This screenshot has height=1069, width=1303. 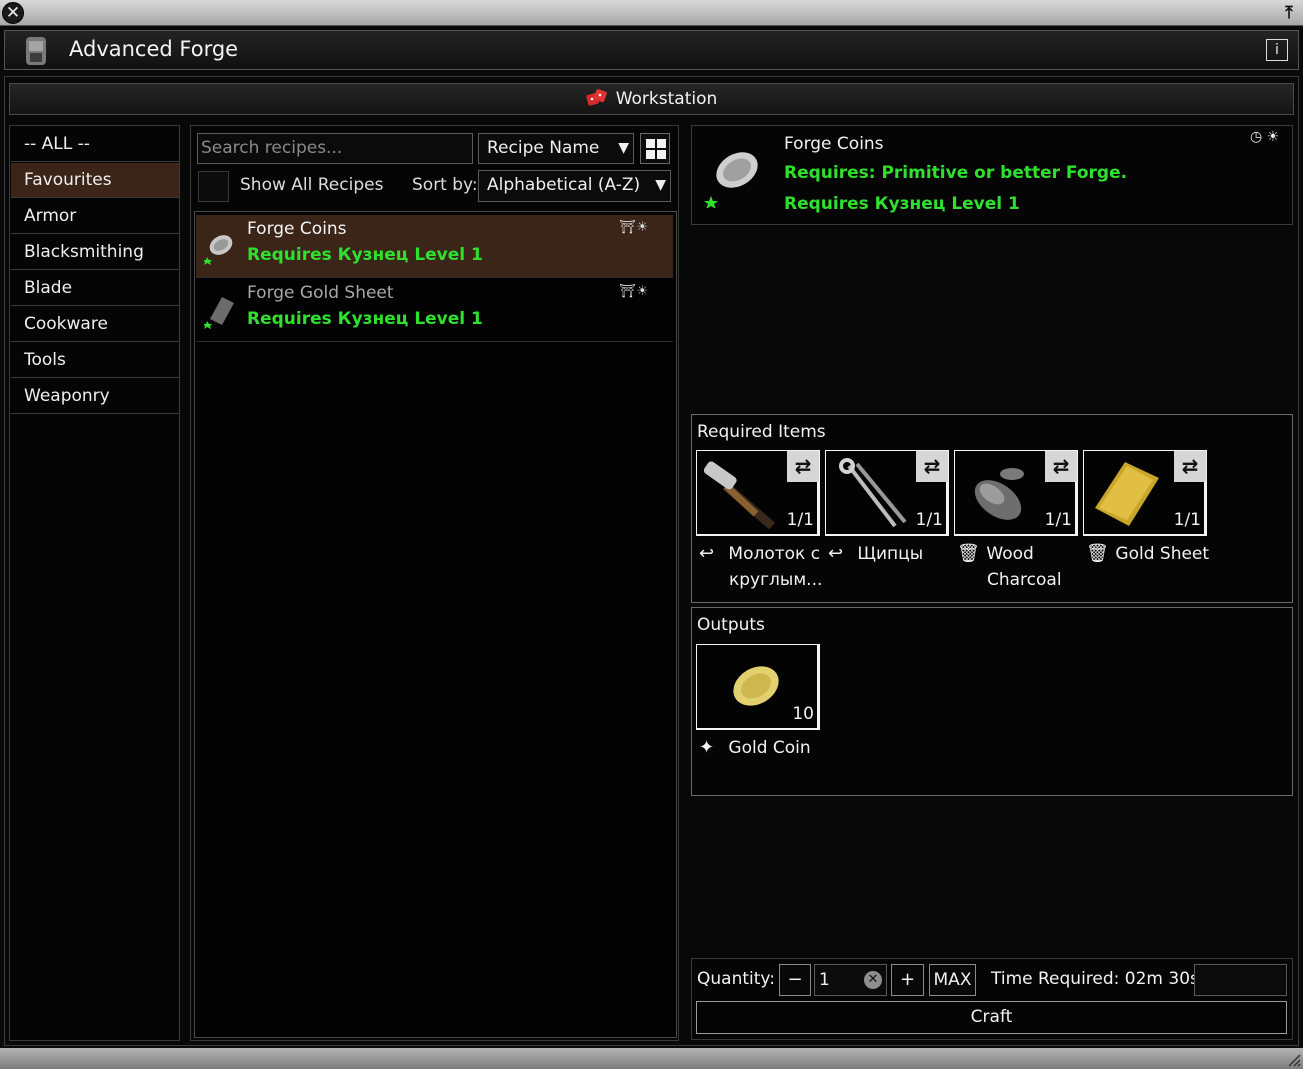 What do you see at coordinates (564, 185) in the screenshot?
I see `sort-dropdown-value: Alphabetical (A-Z)` at bounding box center [564, 185].